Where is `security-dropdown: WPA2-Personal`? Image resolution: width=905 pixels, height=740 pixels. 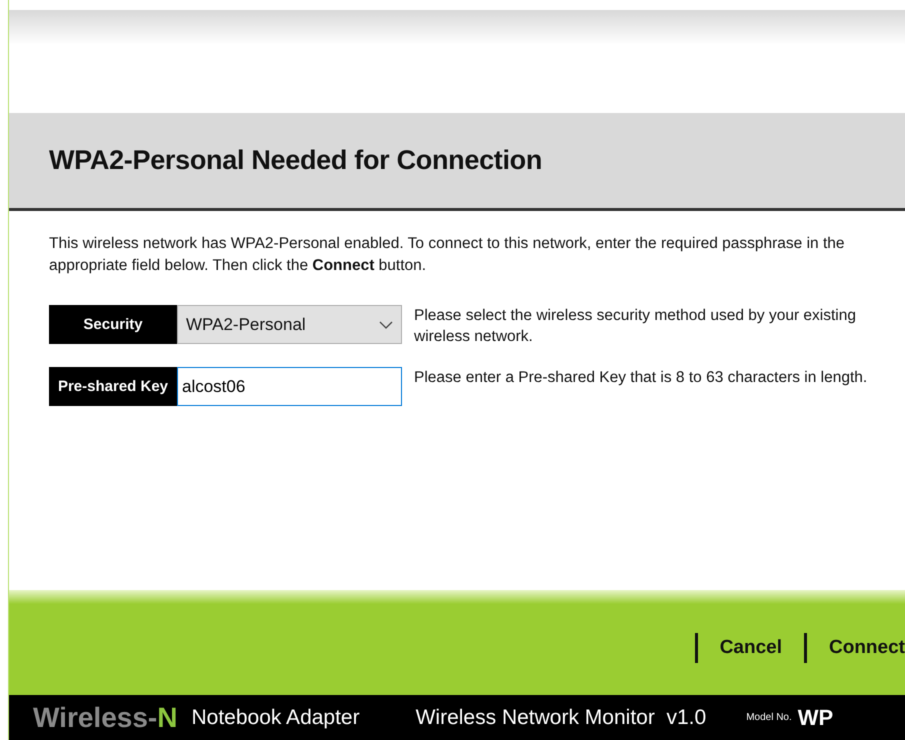
security-dropdown: WPA2-Personal is located at coordinates (289, 324).